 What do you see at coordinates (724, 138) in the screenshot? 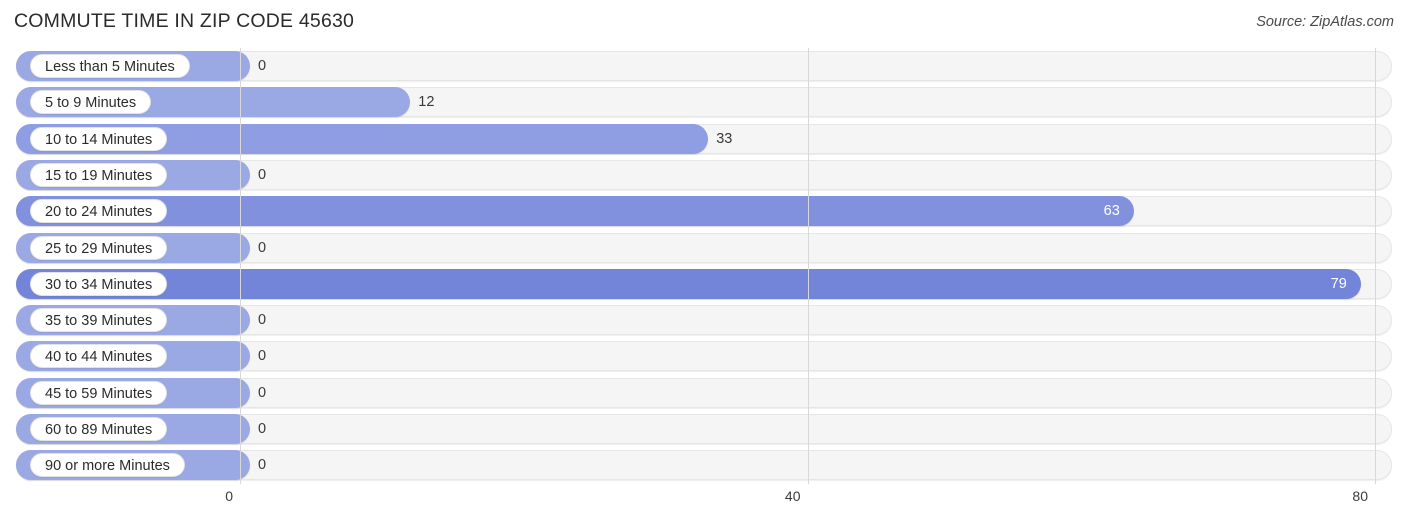
I see `bar-value-label: 33` at bounding box center [724, 138].